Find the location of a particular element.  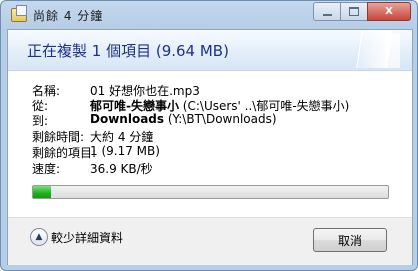

minimize-button is located at coordinates (326, 11).